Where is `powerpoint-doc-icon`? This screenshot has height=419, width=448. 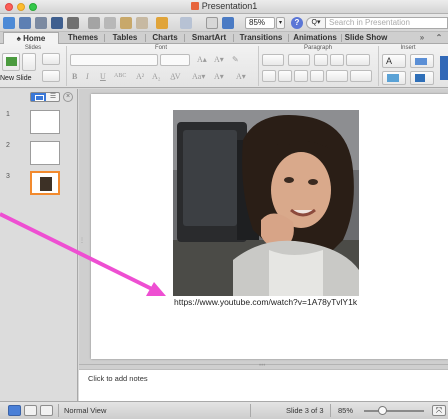 powerpoint-doc-icon is located at coordinates (194, 6).